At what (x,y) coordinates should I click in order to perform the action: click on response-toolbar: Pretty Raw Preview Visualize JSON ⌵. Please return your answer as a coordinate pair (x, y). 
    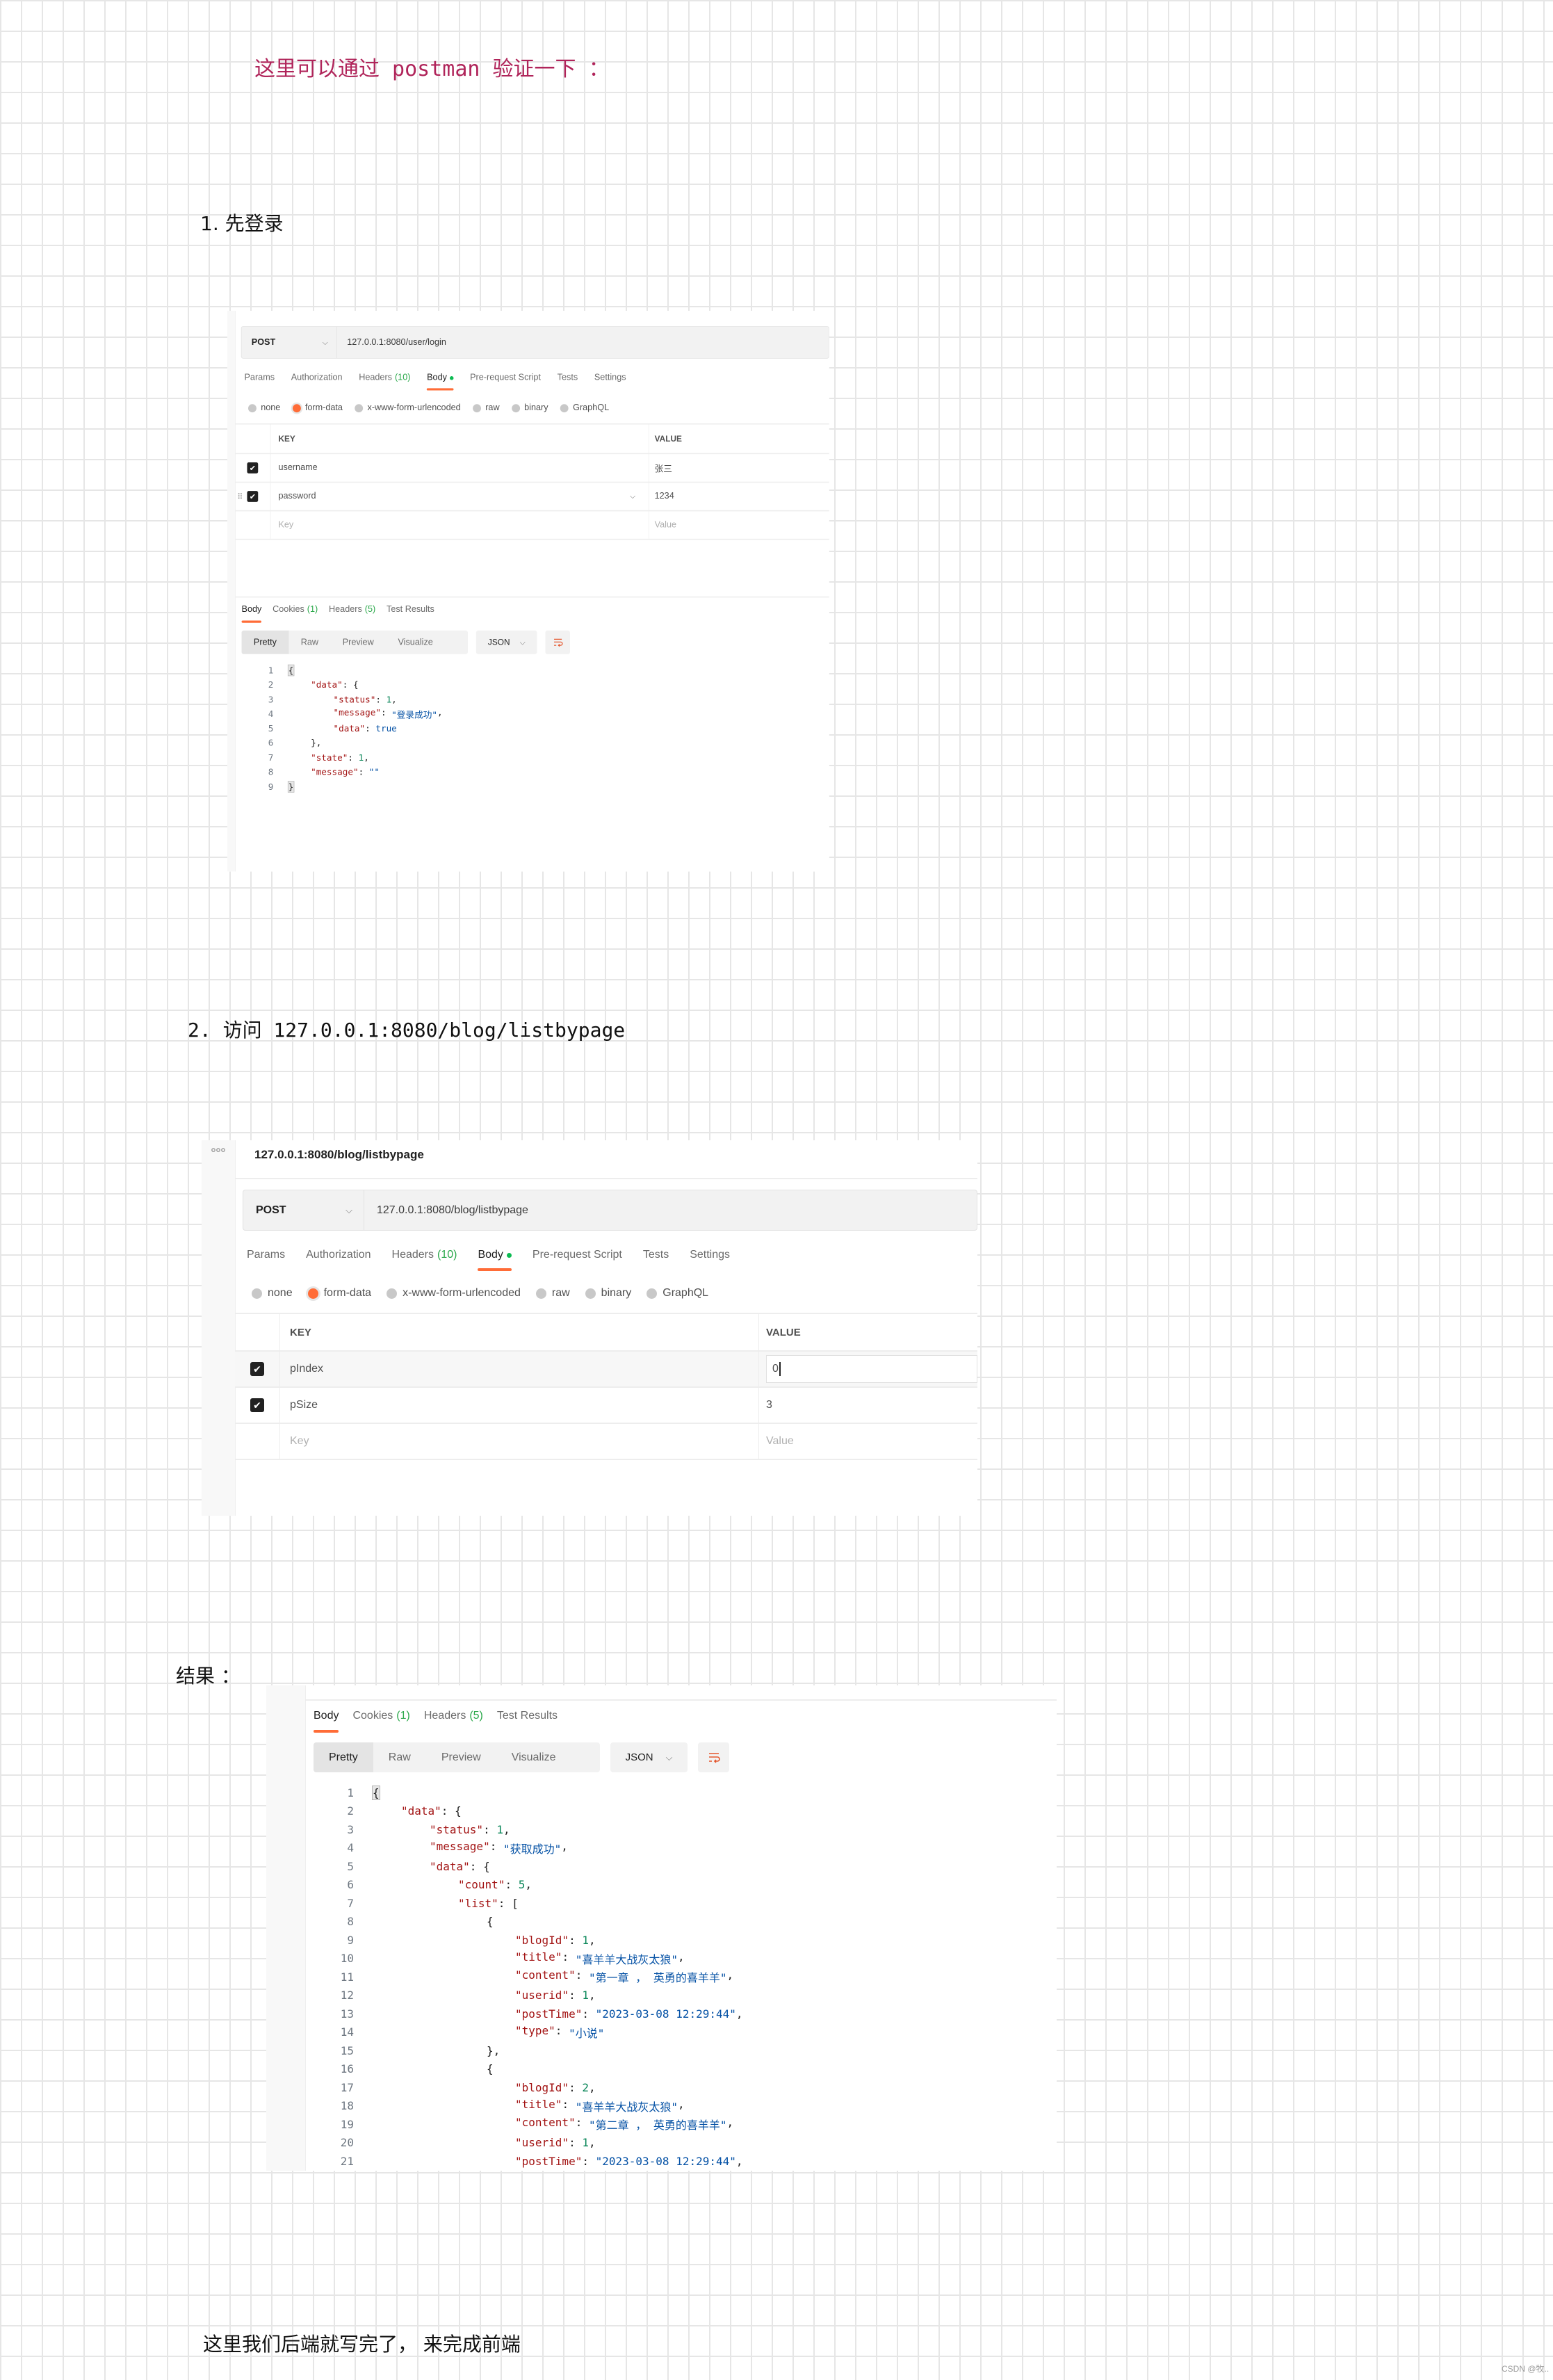
    Looking at the image, I should click on (532, 642).